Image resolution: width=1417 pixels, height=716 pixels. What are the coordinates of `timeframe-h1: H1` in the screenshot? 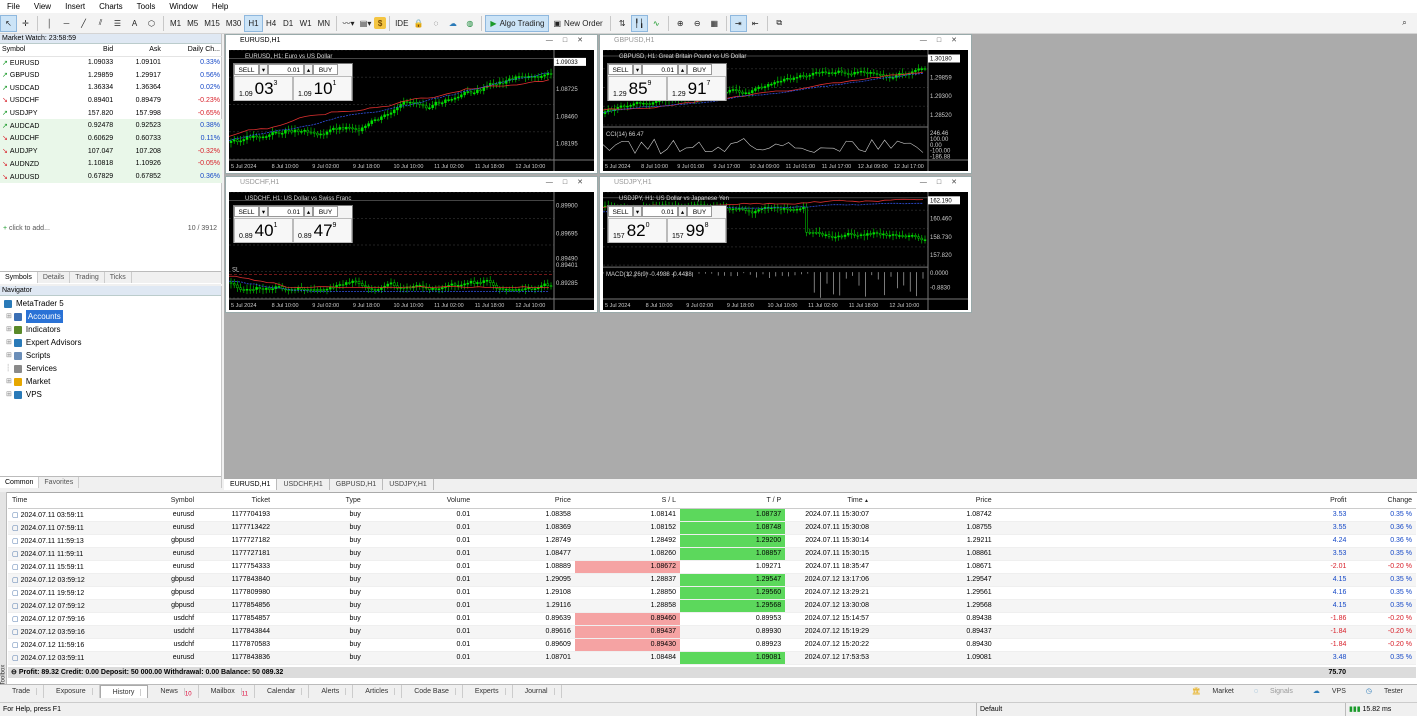 It's located at (253, 23).